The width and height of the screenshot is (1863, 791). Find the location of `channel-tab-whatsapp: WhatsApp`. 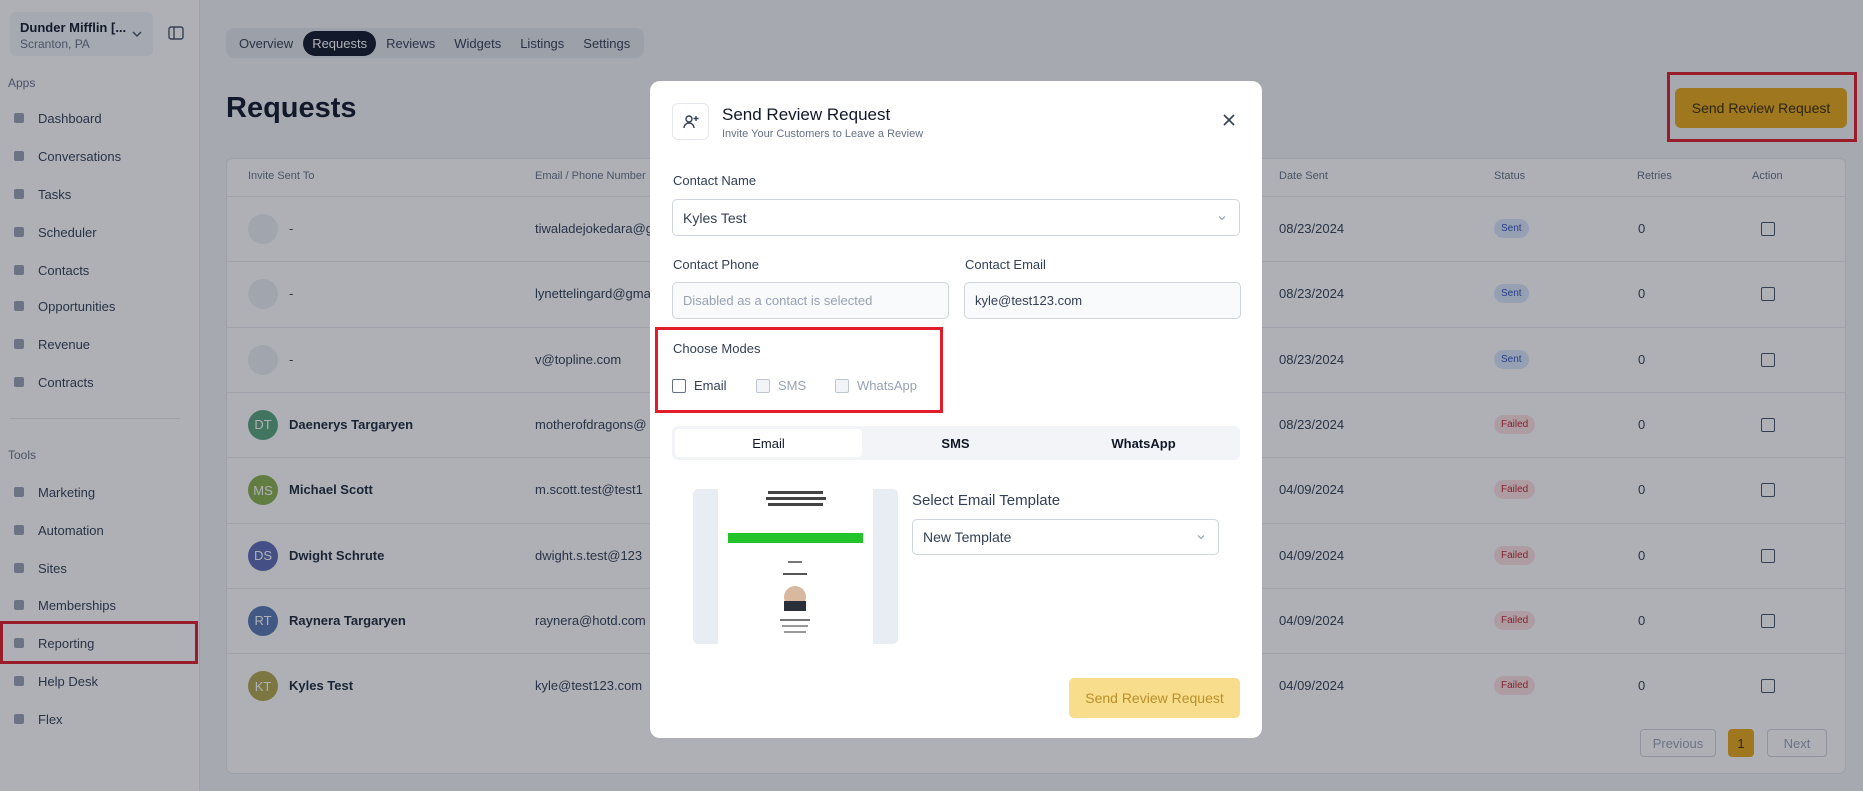

channel-tab-whatsapp: WhatsApp is located at coordinates (1143, 443).